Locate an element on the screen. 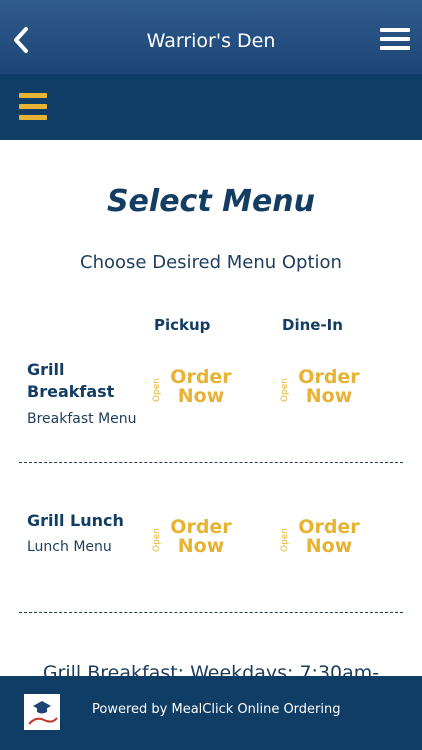  menu-row-description: Lunch Menu is located at coordinates (69, 547).